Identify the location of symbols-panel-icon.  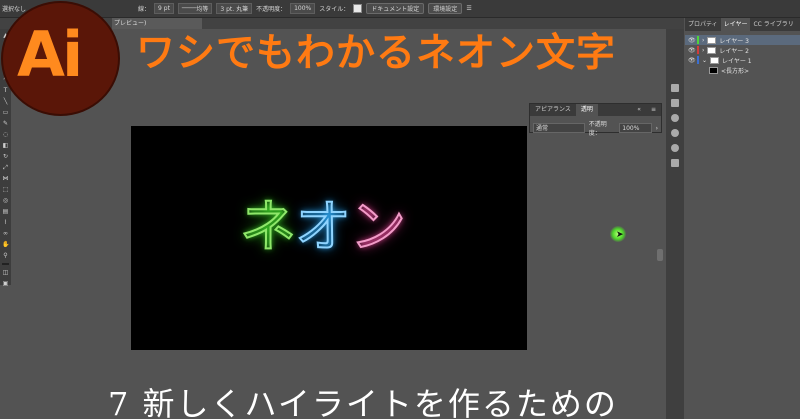
(675, 133).